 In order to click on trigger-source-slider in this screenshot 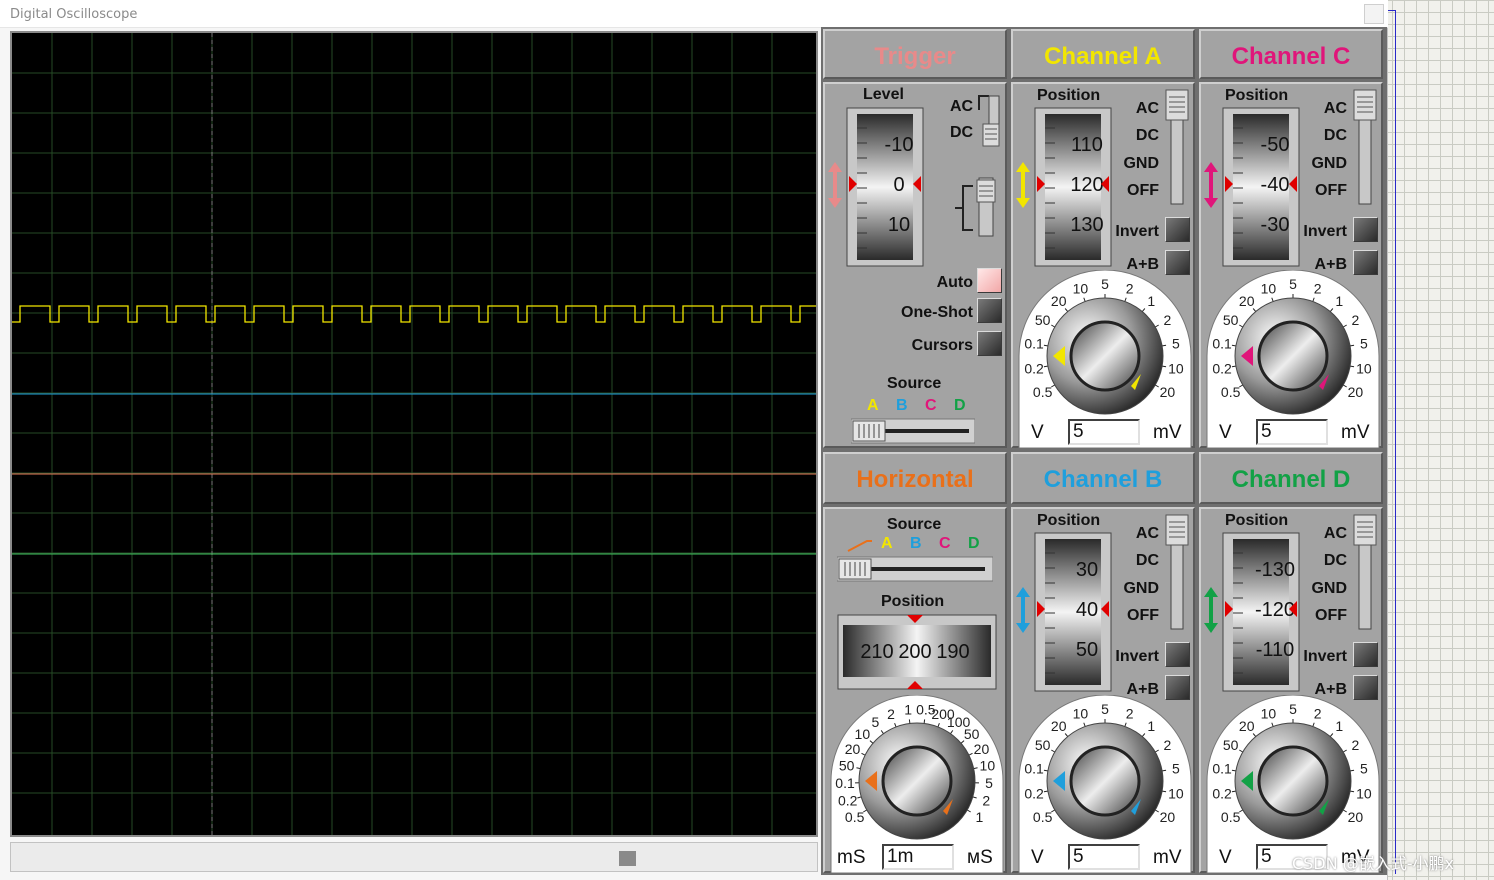, I will do `click(913, 431)`.